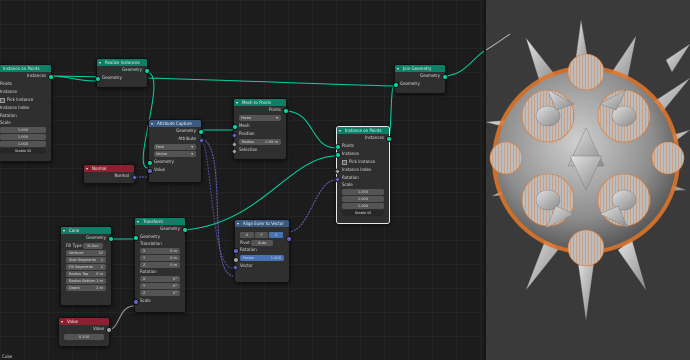 This screenshot has height=360, width=690. What do you see at coordinates (247, 235) in the screenshot?
I see `axis-x-button: X` at bounding box center [247, 235].